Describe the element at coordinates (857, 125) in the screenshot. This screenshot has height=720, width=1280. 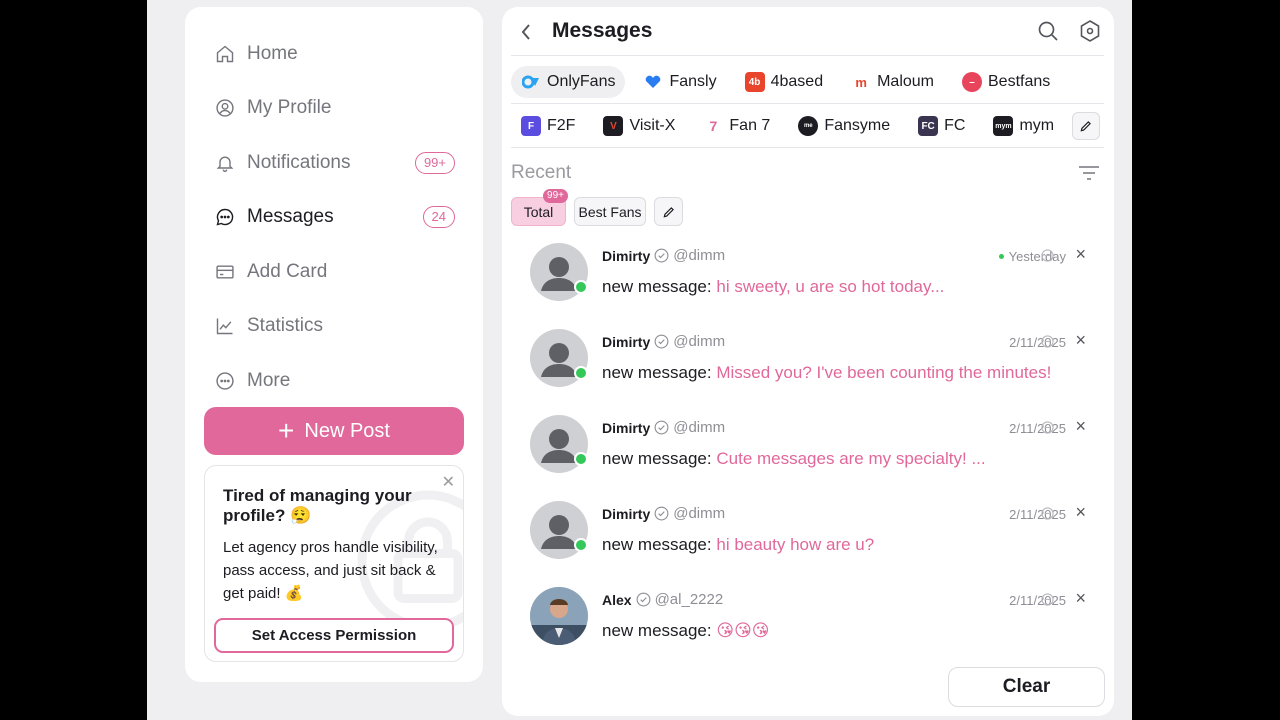
I see `platform-label: Fansyme` at that location.